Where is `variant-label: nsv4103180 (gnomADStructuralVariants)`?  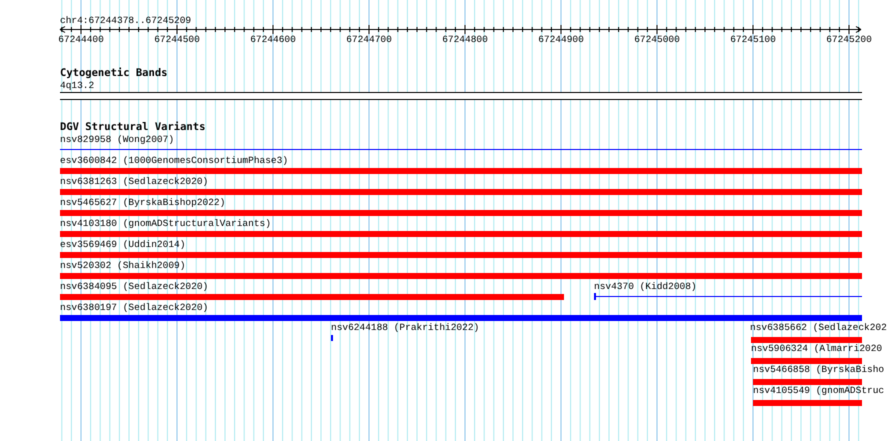 variant-label: nsv4103180 (gnomADStructuralVariants) is located at coordinates (165, 224).